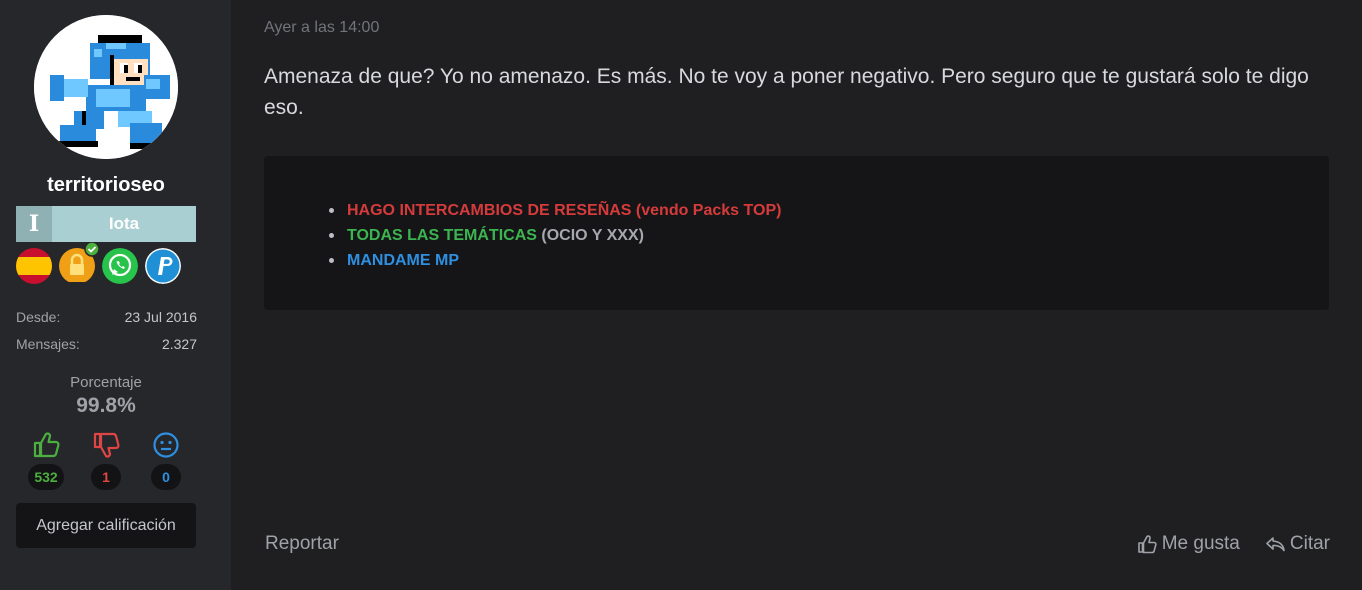 This screenshot has height=590, width=1362. Describe the element at coordinates (166, 477) in the screenshot. I see `neutral-count: 0` at that location.